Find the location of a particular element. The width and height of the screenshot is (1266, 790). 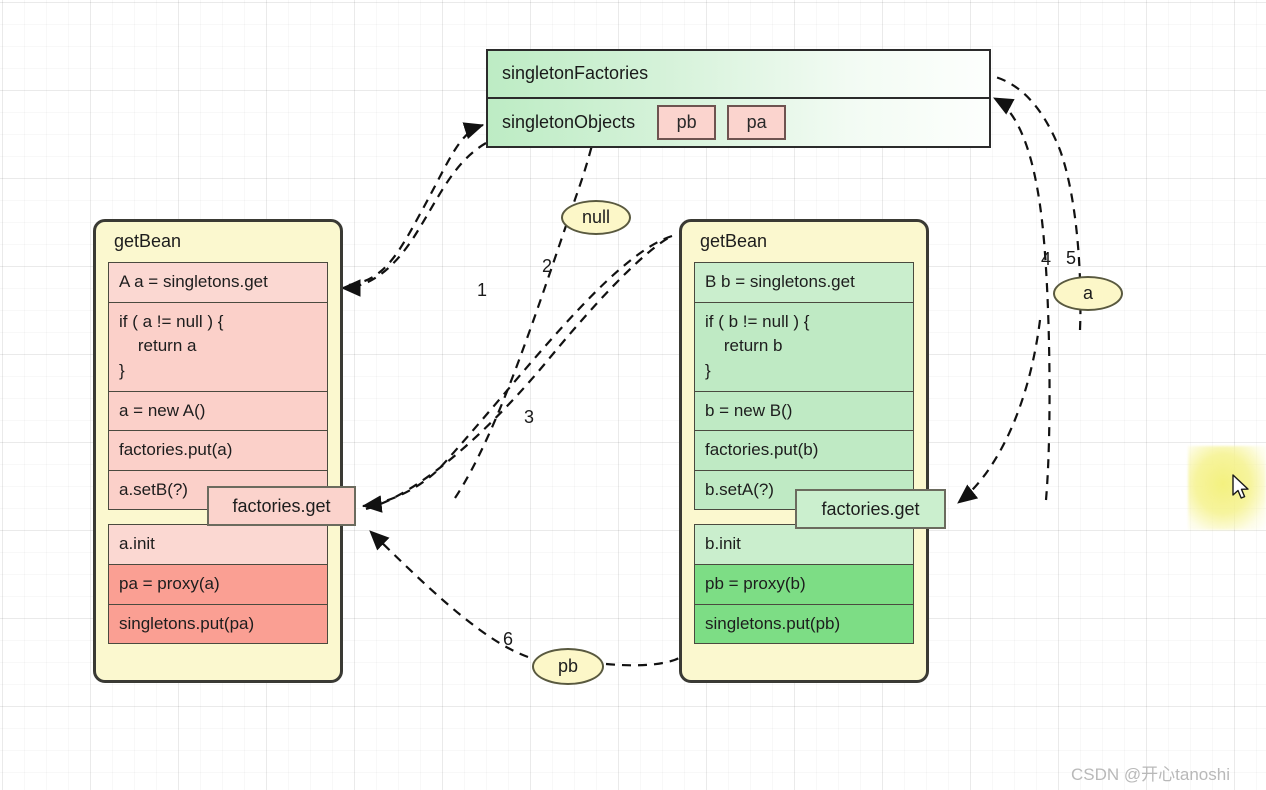

right-row-0: B b = singletons.get is located at coordinates (804, 283).